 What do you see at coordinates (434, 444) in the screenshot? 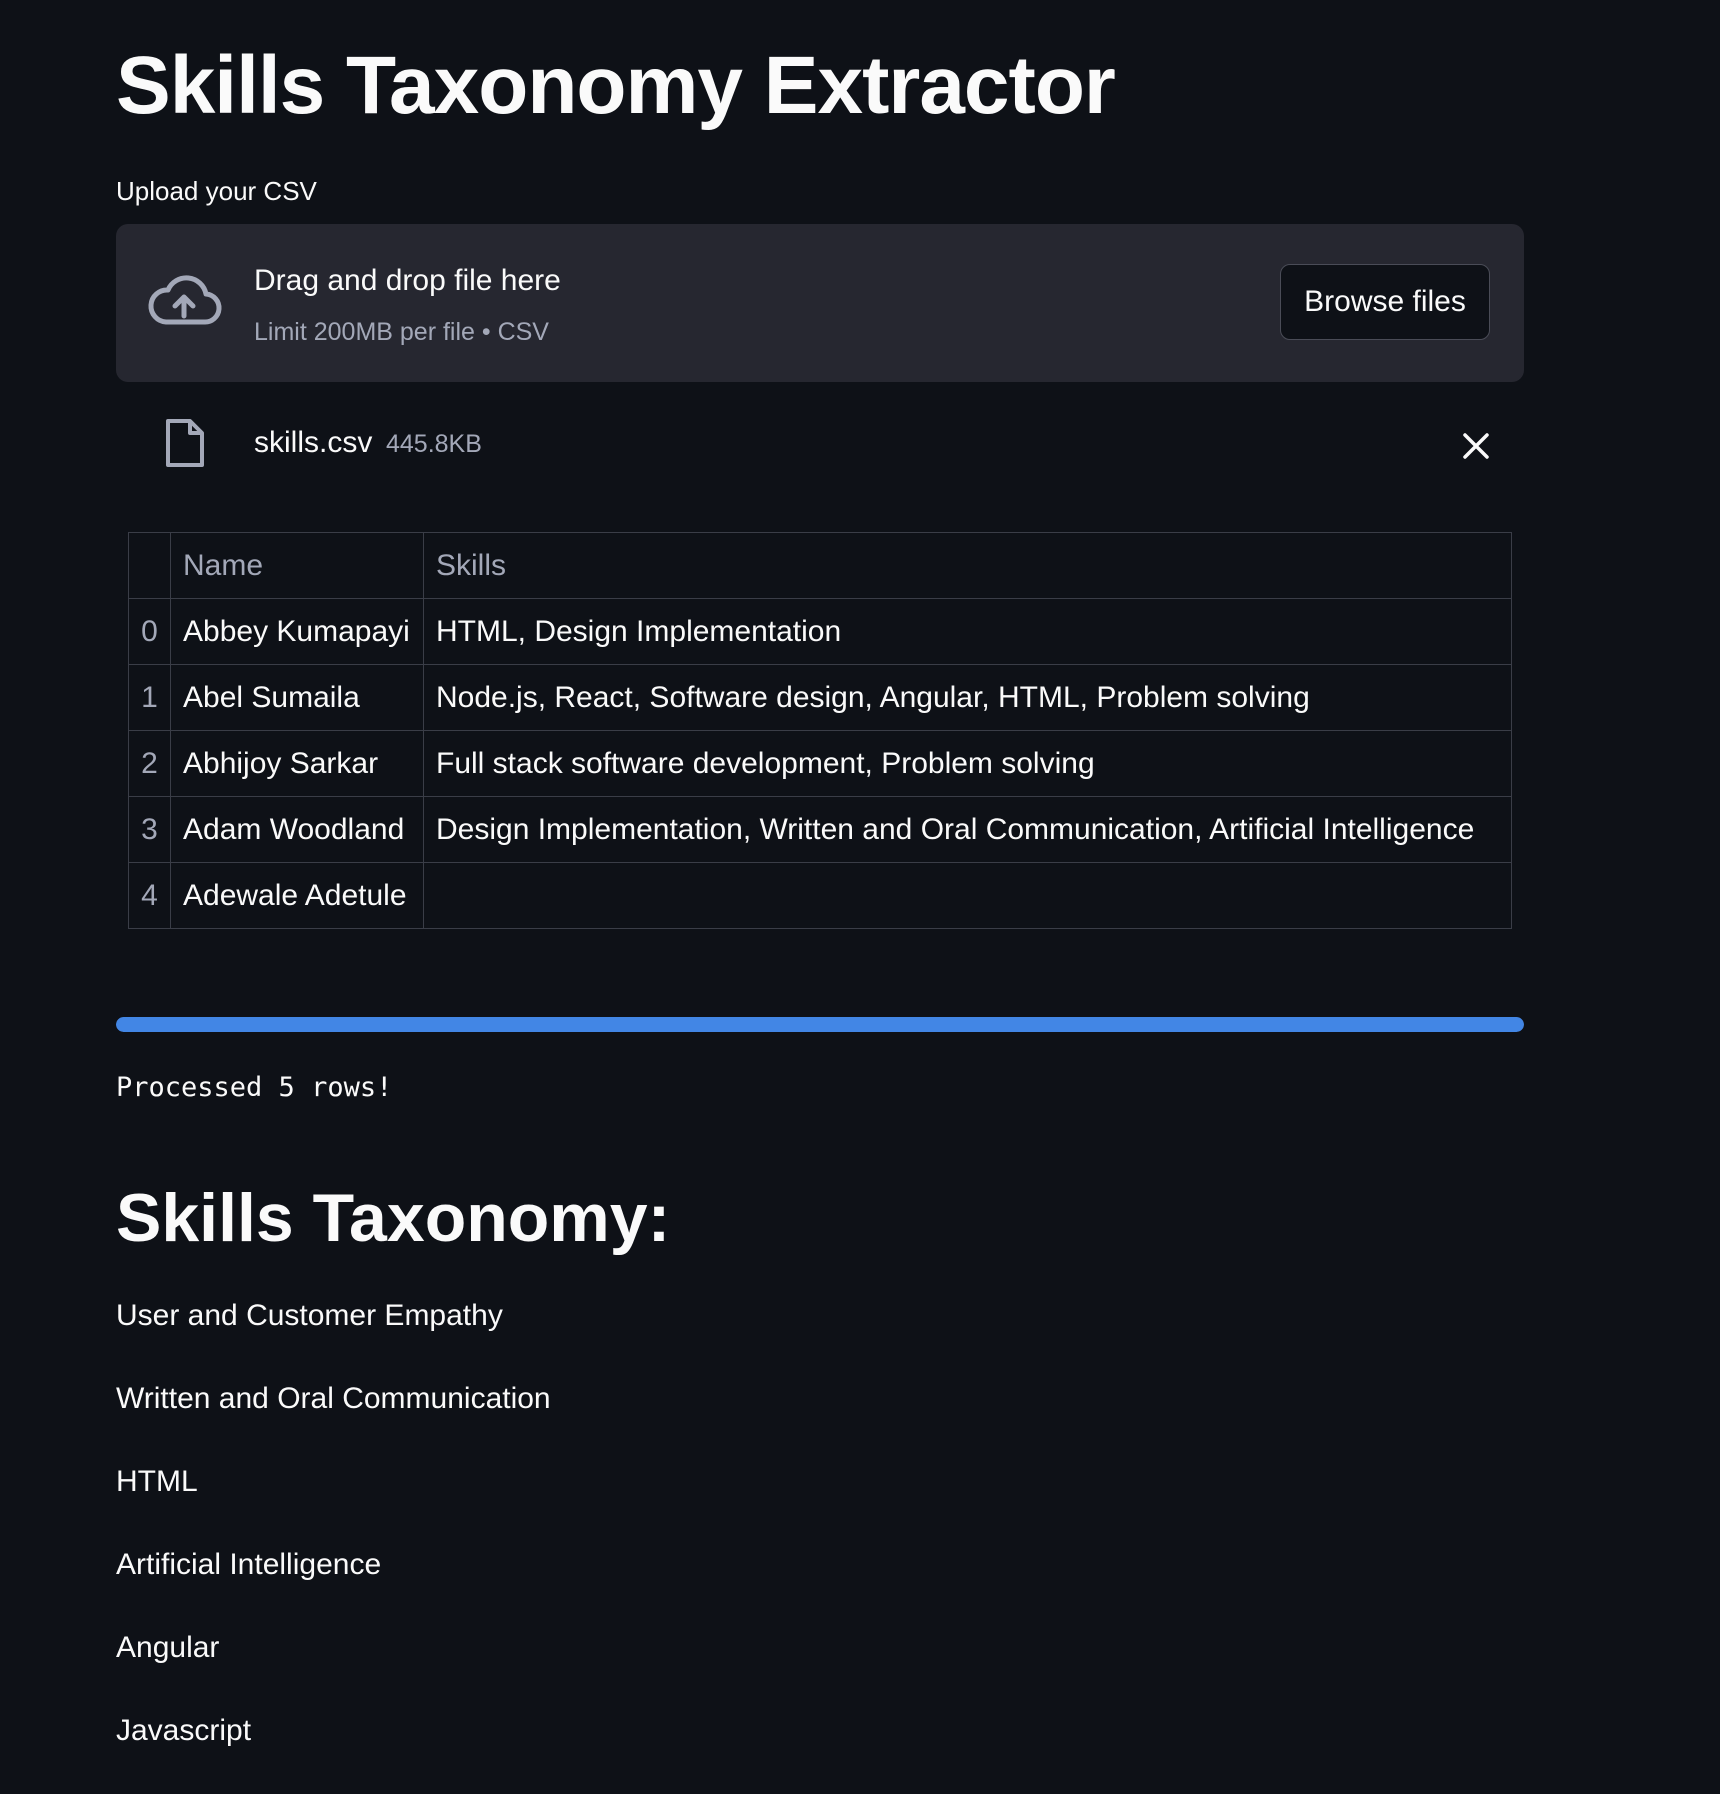
I see `file-size: 445.8KB` at bounding box center [434, 444].